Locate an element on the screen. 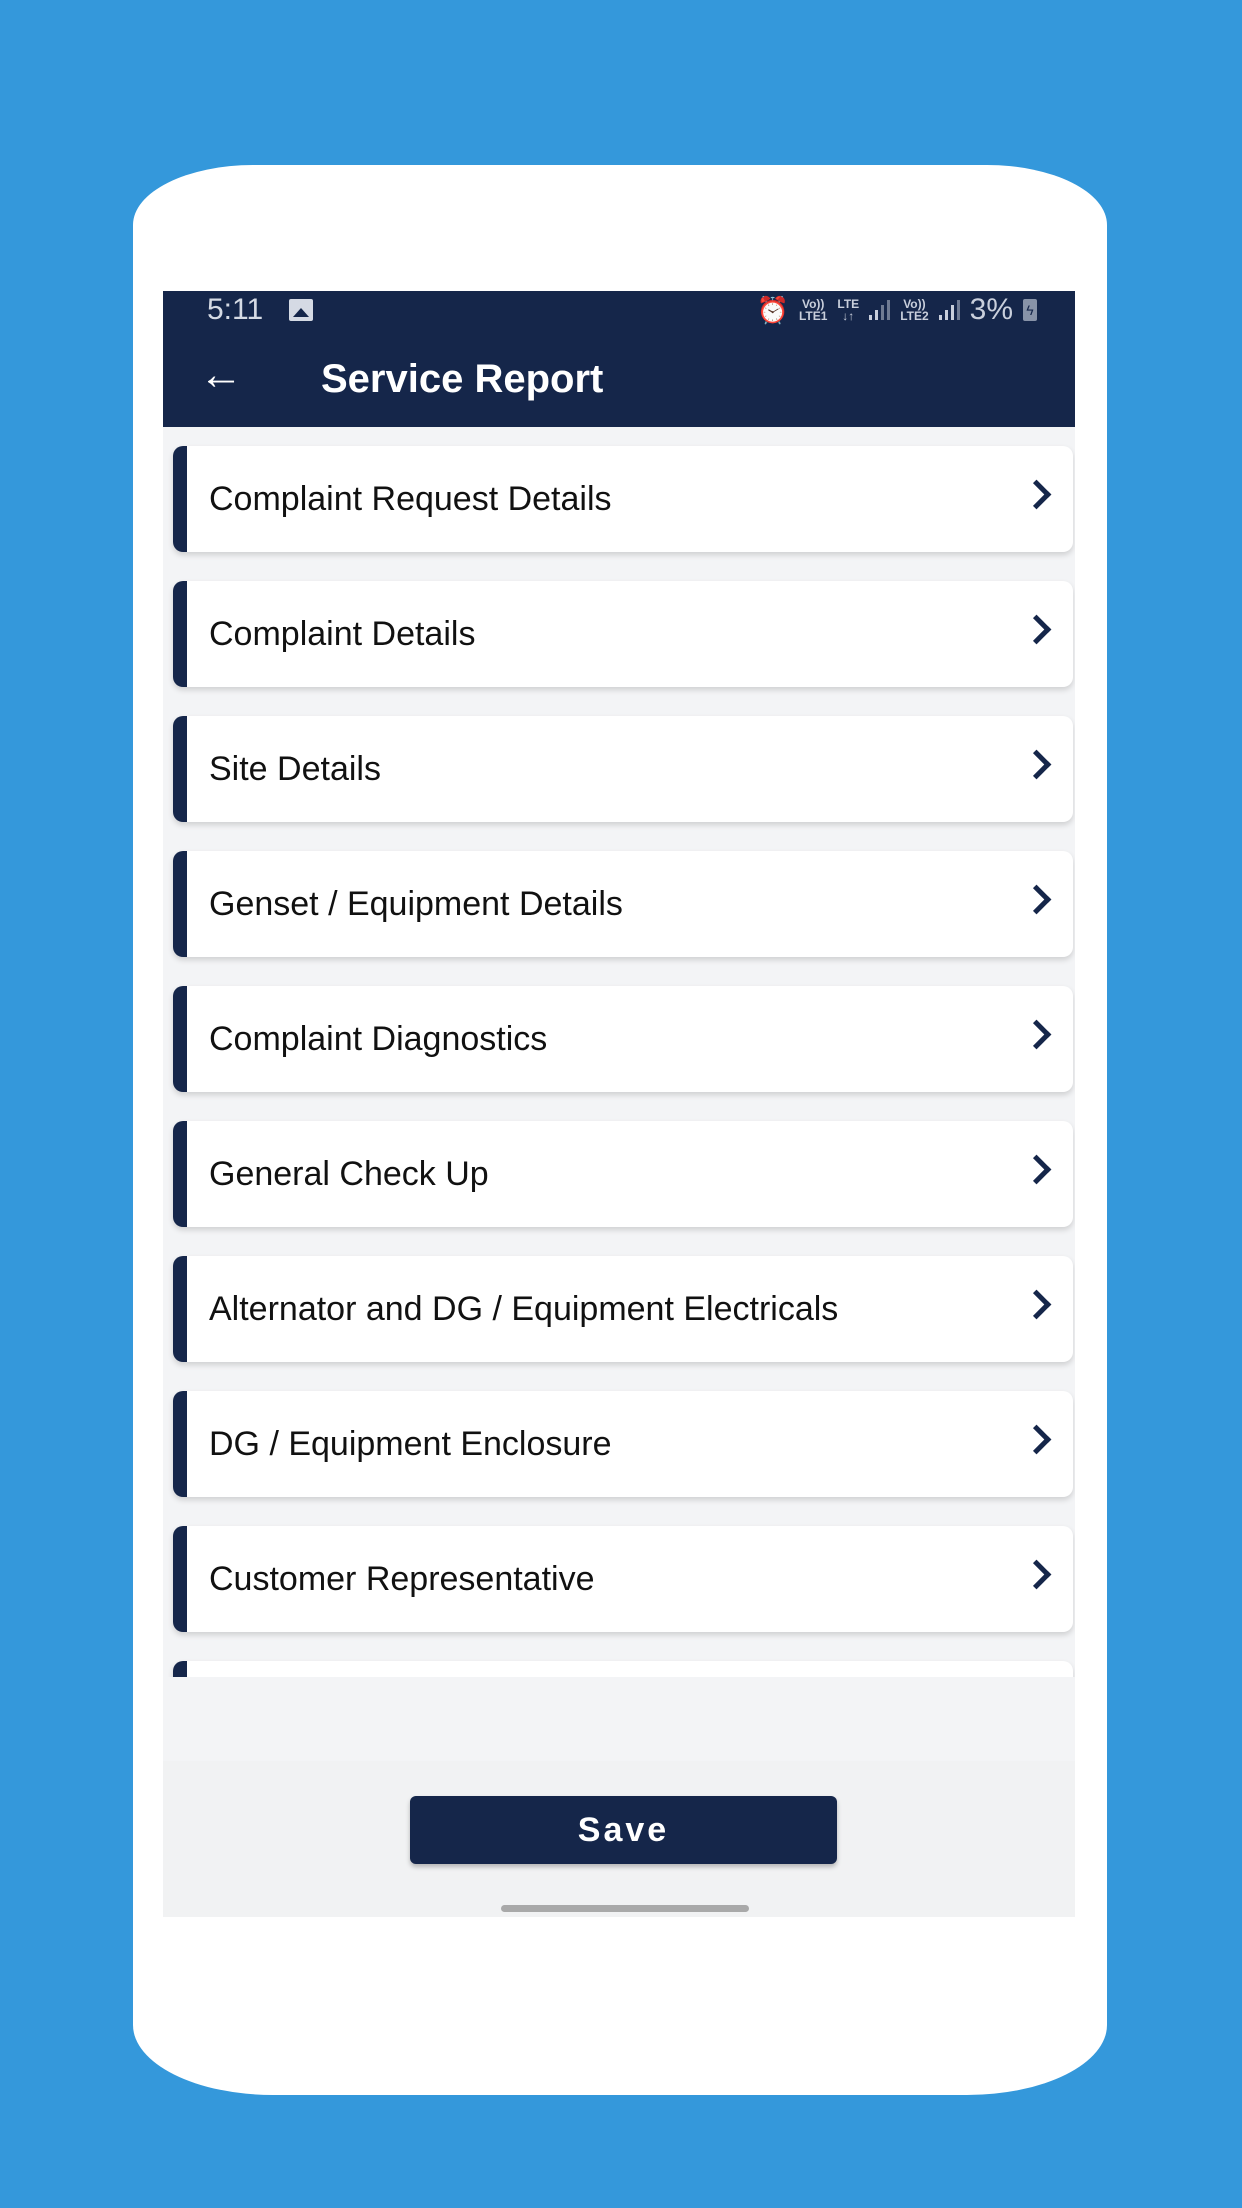 The height and width of the screenshot is (2208, 1242). data-indicator: LTE ↓↑ is located at coordinates (848, 310).